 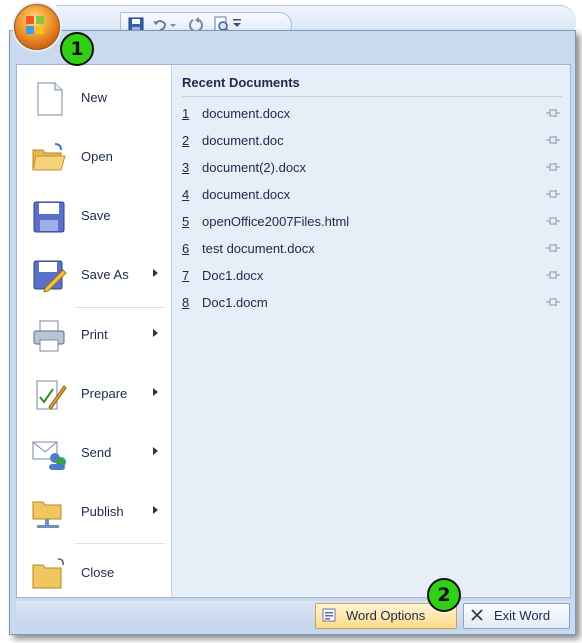 What do you see at coordinates (186, 275) in the screenshot?
I see `recent-document-number: 7` at bounding box center [186, 275].